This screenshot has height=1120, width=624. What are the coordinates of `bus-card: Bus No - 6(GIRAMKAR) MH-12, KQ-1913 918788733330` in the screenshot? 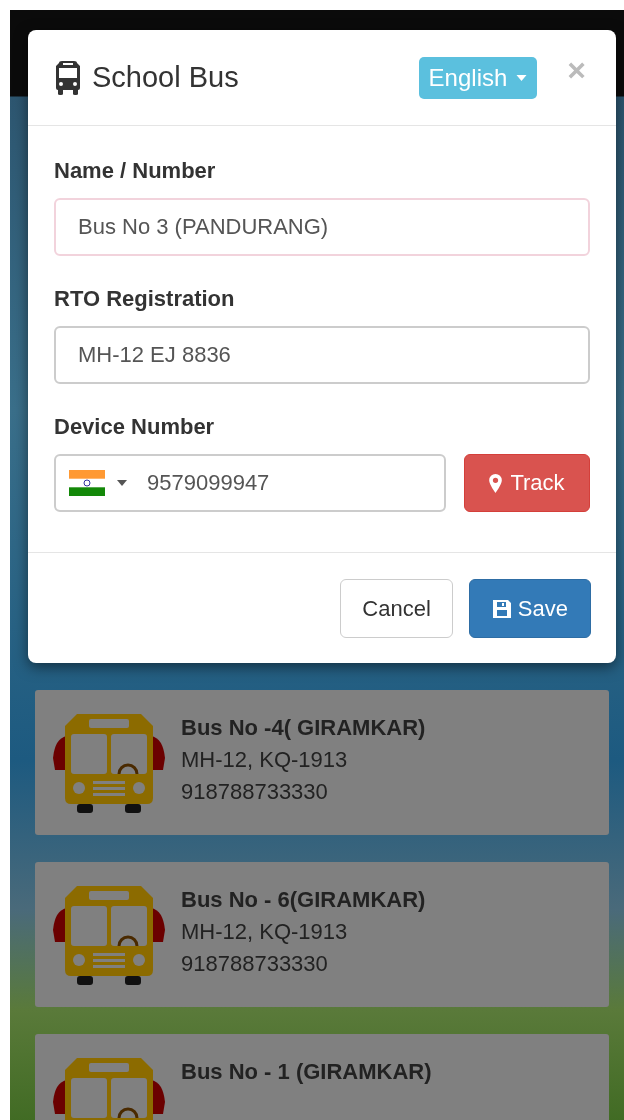 It's located at (322, 934).